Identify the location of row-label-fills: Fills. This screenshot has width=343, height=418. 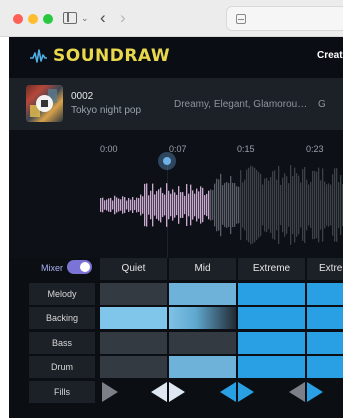
(62, 392).